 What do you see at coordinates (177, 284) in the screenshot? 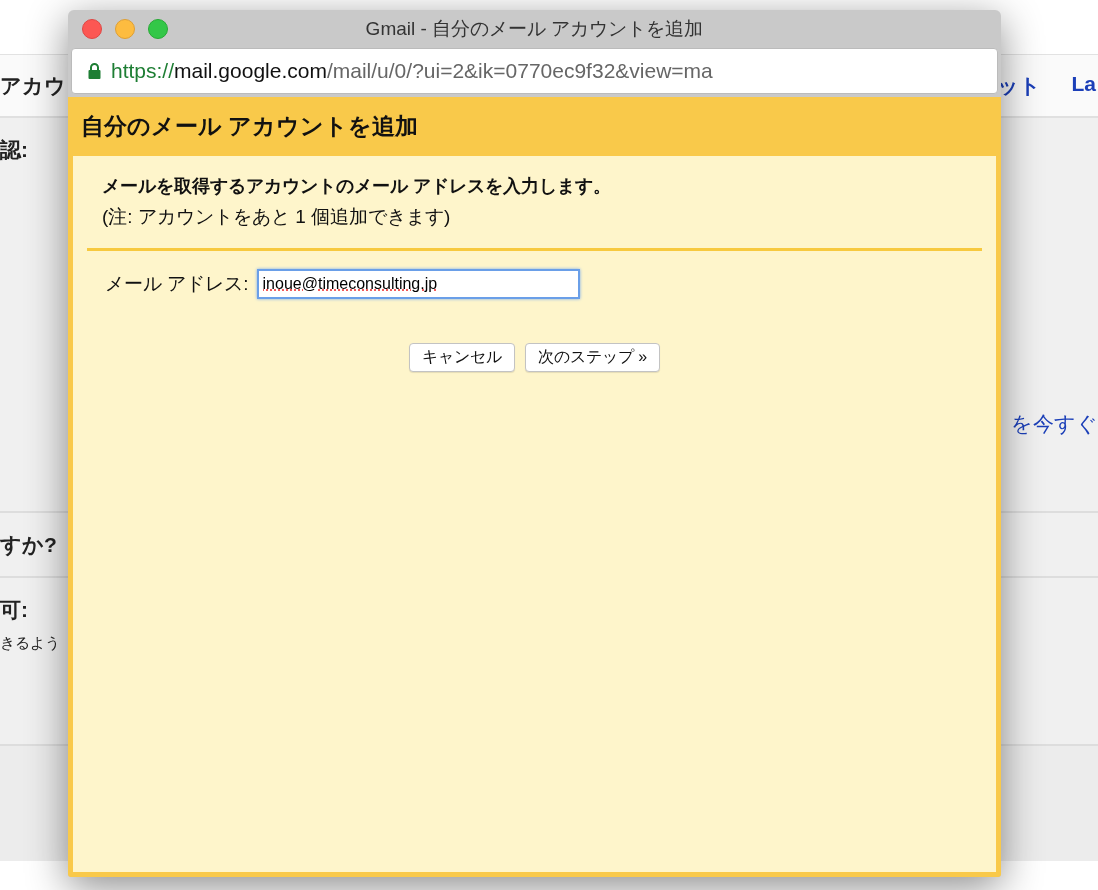
I see `email-label: メール アドレス:` at bounding box center [177, 284].